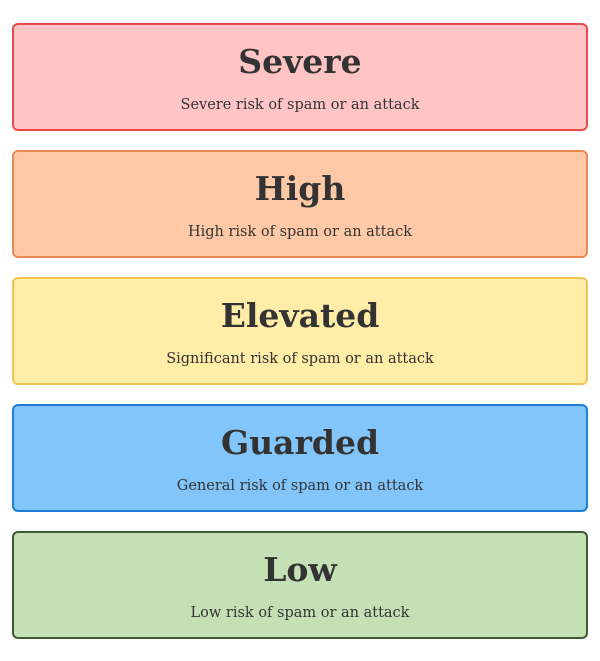 Image resolution: width=600 pixels, height=661 pixels. Describe the element at coordinates (300, 359) in the screenshot. I see `level-description: Significant risk of spam or an attack` at that location.